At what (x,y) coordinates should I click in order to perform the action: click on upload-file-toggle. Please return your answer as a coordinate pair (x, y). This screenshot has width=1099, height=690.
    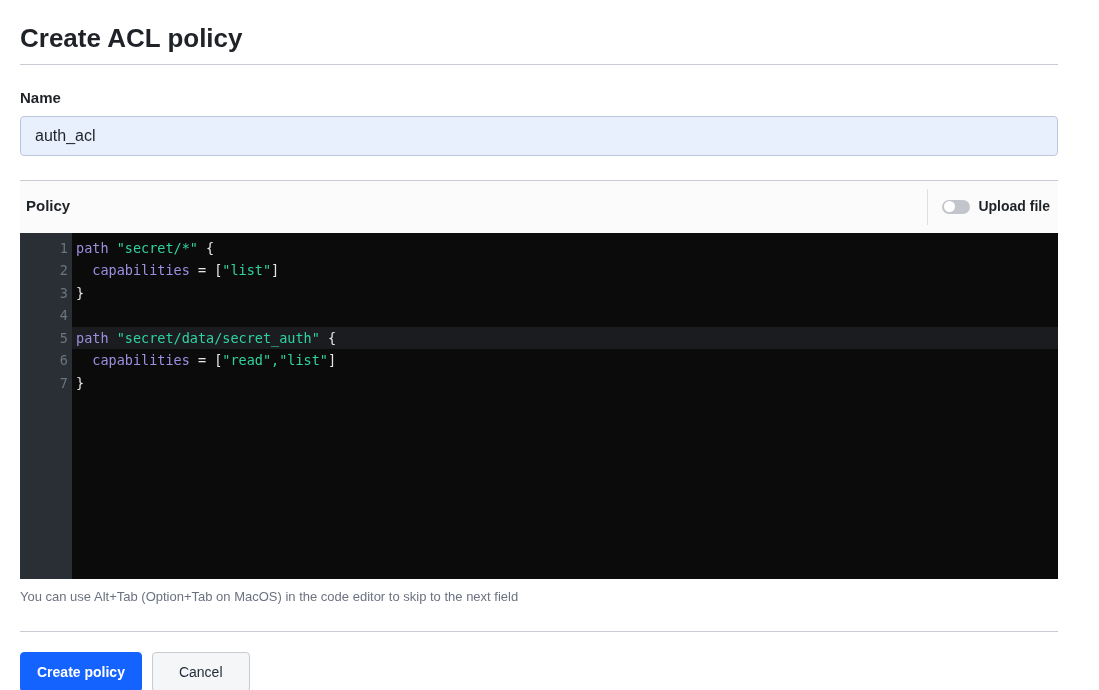
    Looking at the image, I should click on (956, 206).